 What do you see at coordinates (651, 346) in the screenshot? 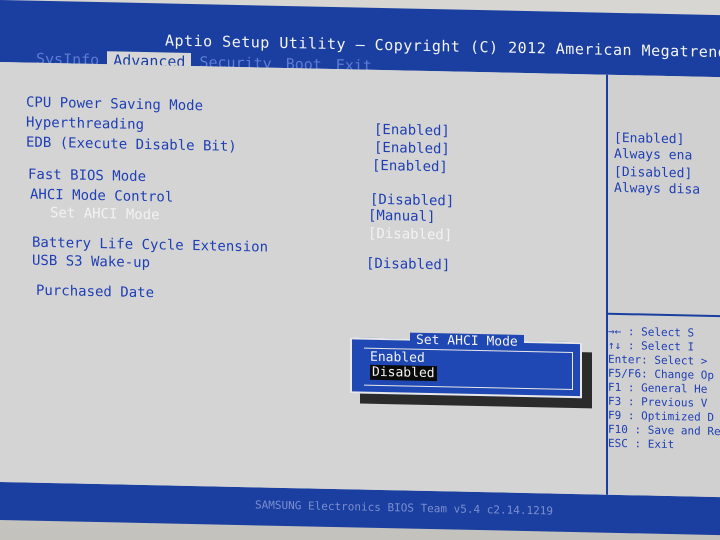
I see `key-hint: ↑↓ : Select I` at bounding box center [651, 346].